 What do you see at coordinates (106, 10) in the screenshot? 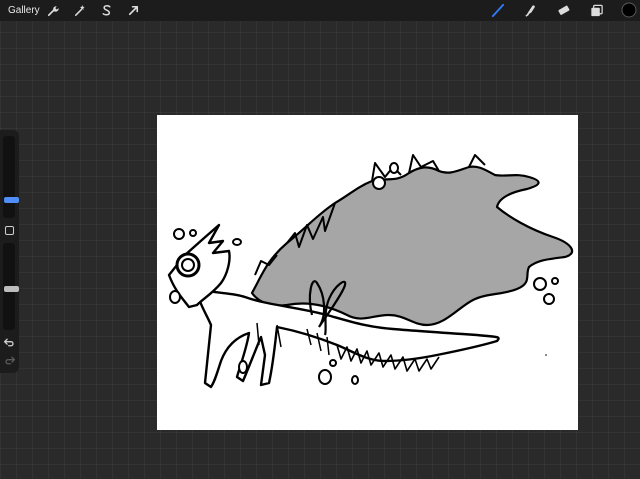
I see `selection-s-icon` at bounding box center [106, 10].